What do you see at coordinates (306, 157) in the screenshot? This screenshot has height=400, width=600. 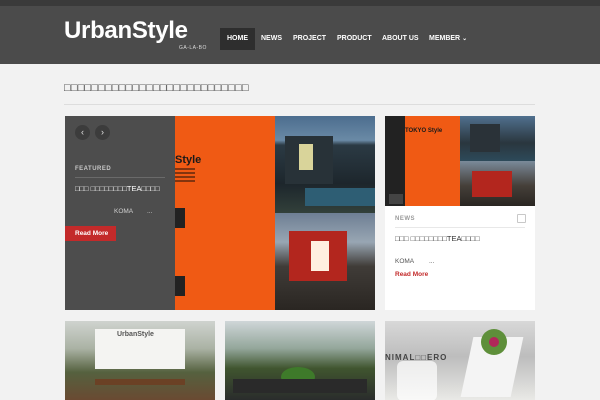 I see `photo-window` at bounding box center [306, 157].